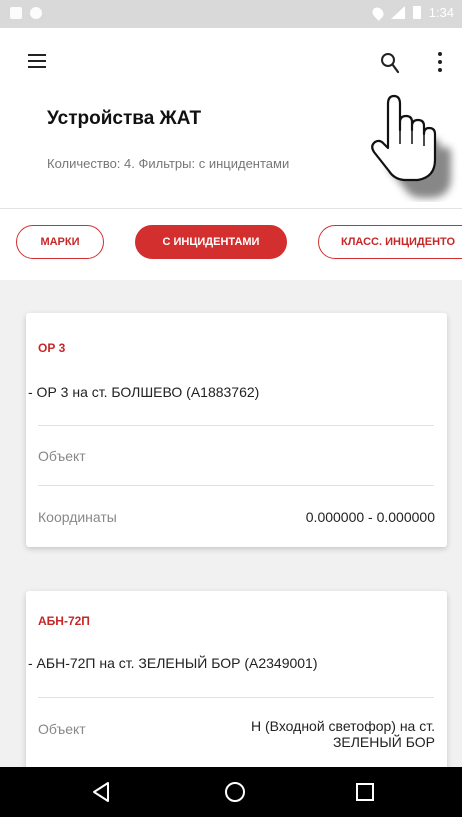  Describe the element at coordinates (342, 726) in the screenshot. I see `object-value-line: Н (Входной светофор) на ст.` at that location.